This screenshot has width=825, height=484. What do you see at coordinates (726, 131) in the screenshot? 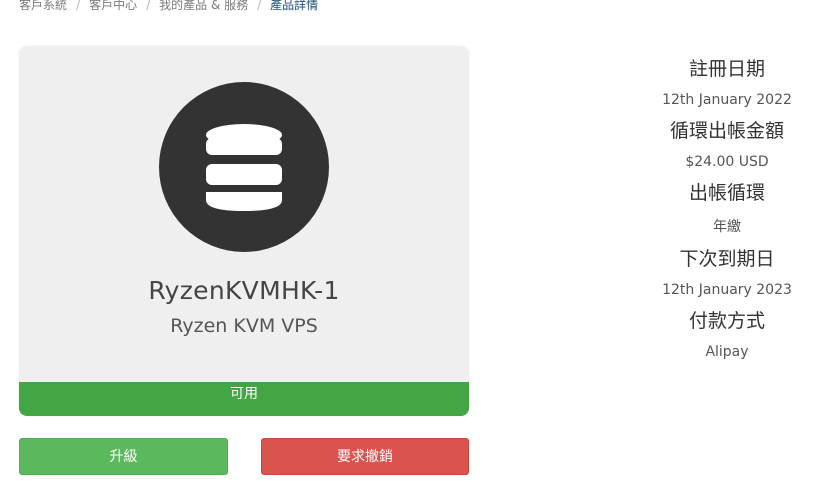
I see `recurring-amount-label: 循環出帳金額` at bounding box center [726, 131].